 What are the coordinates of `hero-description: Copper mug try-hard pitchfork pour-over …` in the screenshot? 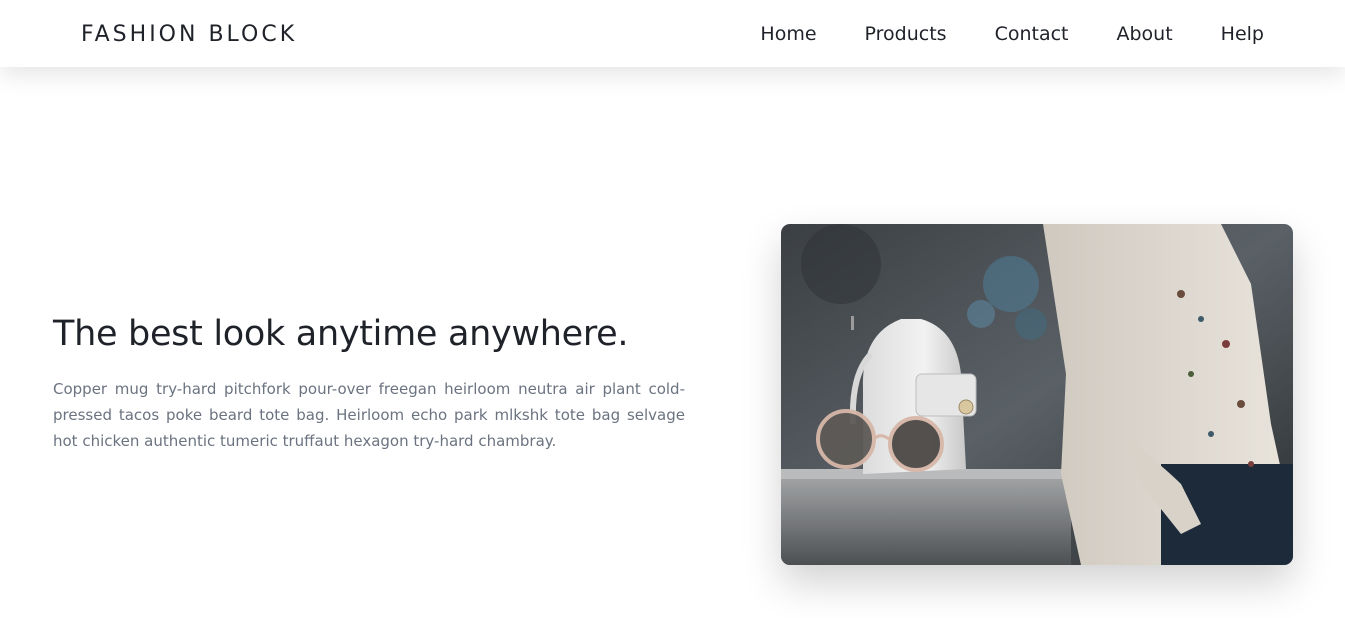 It's located at (369, 415).